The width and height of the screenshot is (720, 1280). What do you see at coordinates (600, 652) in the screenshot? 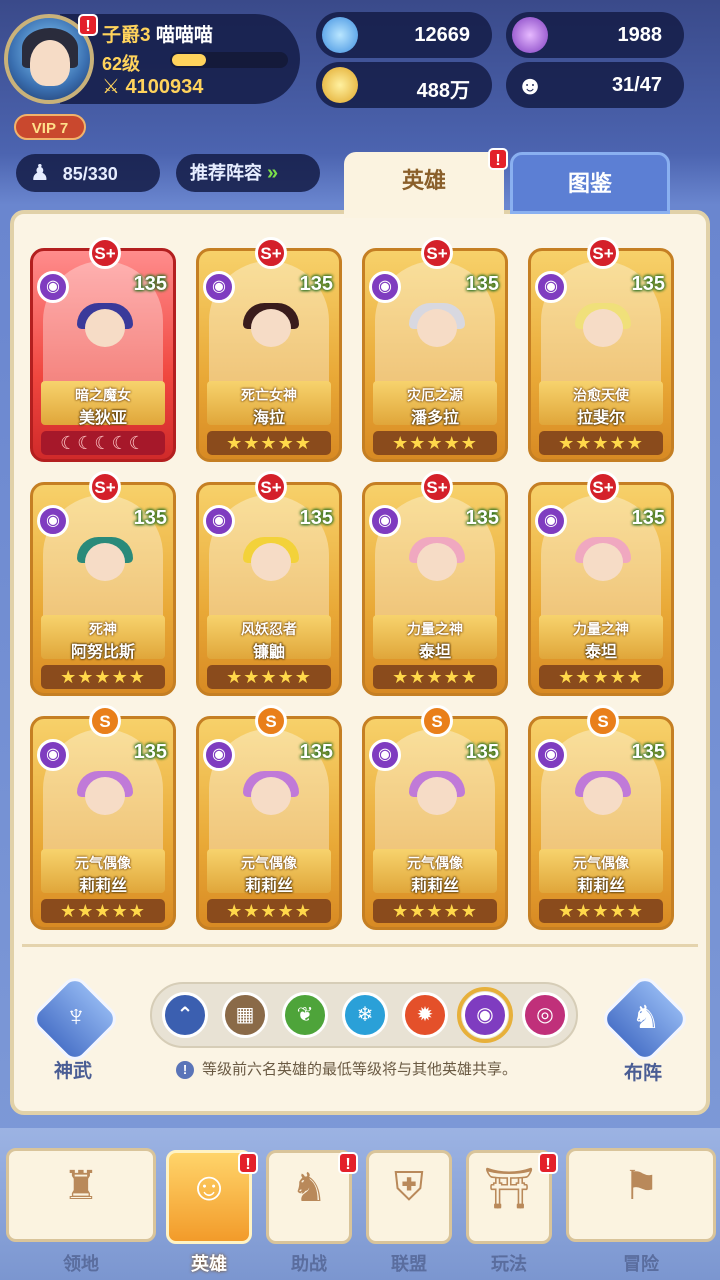
I see `hero-name: 泰坦` at bounding box center [600, 652].